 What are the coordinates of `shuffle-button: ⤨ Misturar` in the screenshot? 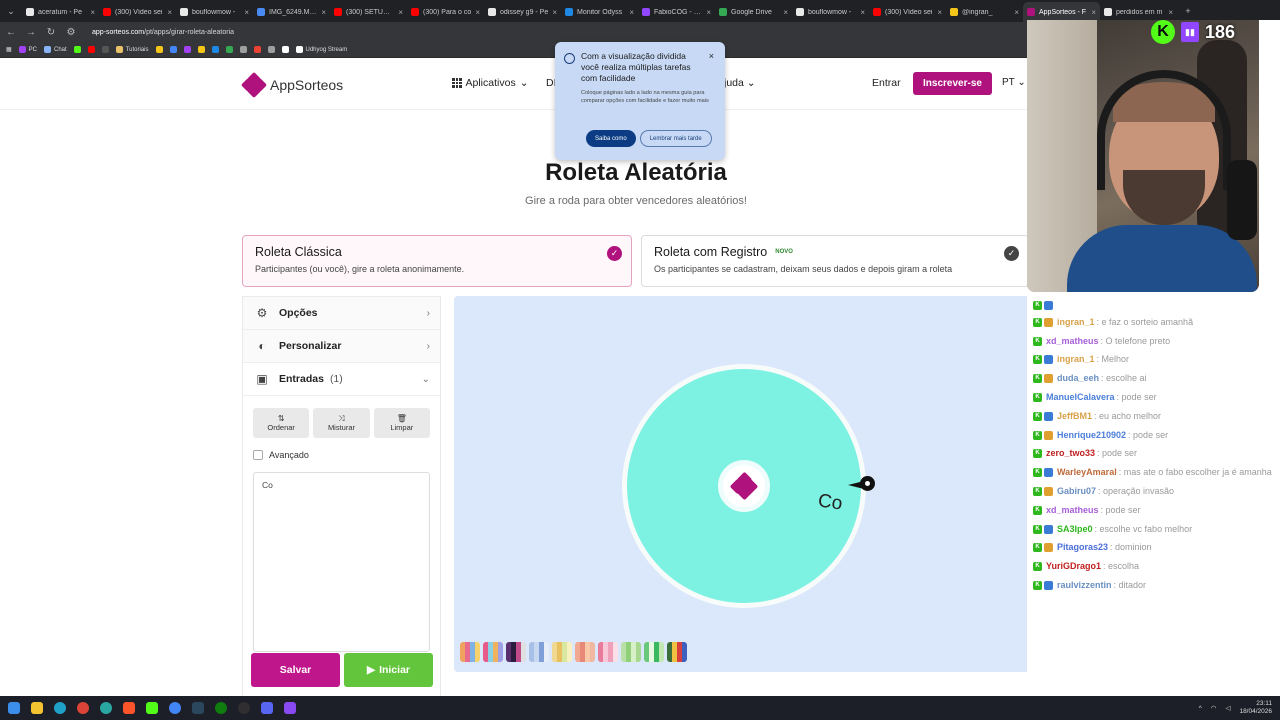 It's located at (341, 423).